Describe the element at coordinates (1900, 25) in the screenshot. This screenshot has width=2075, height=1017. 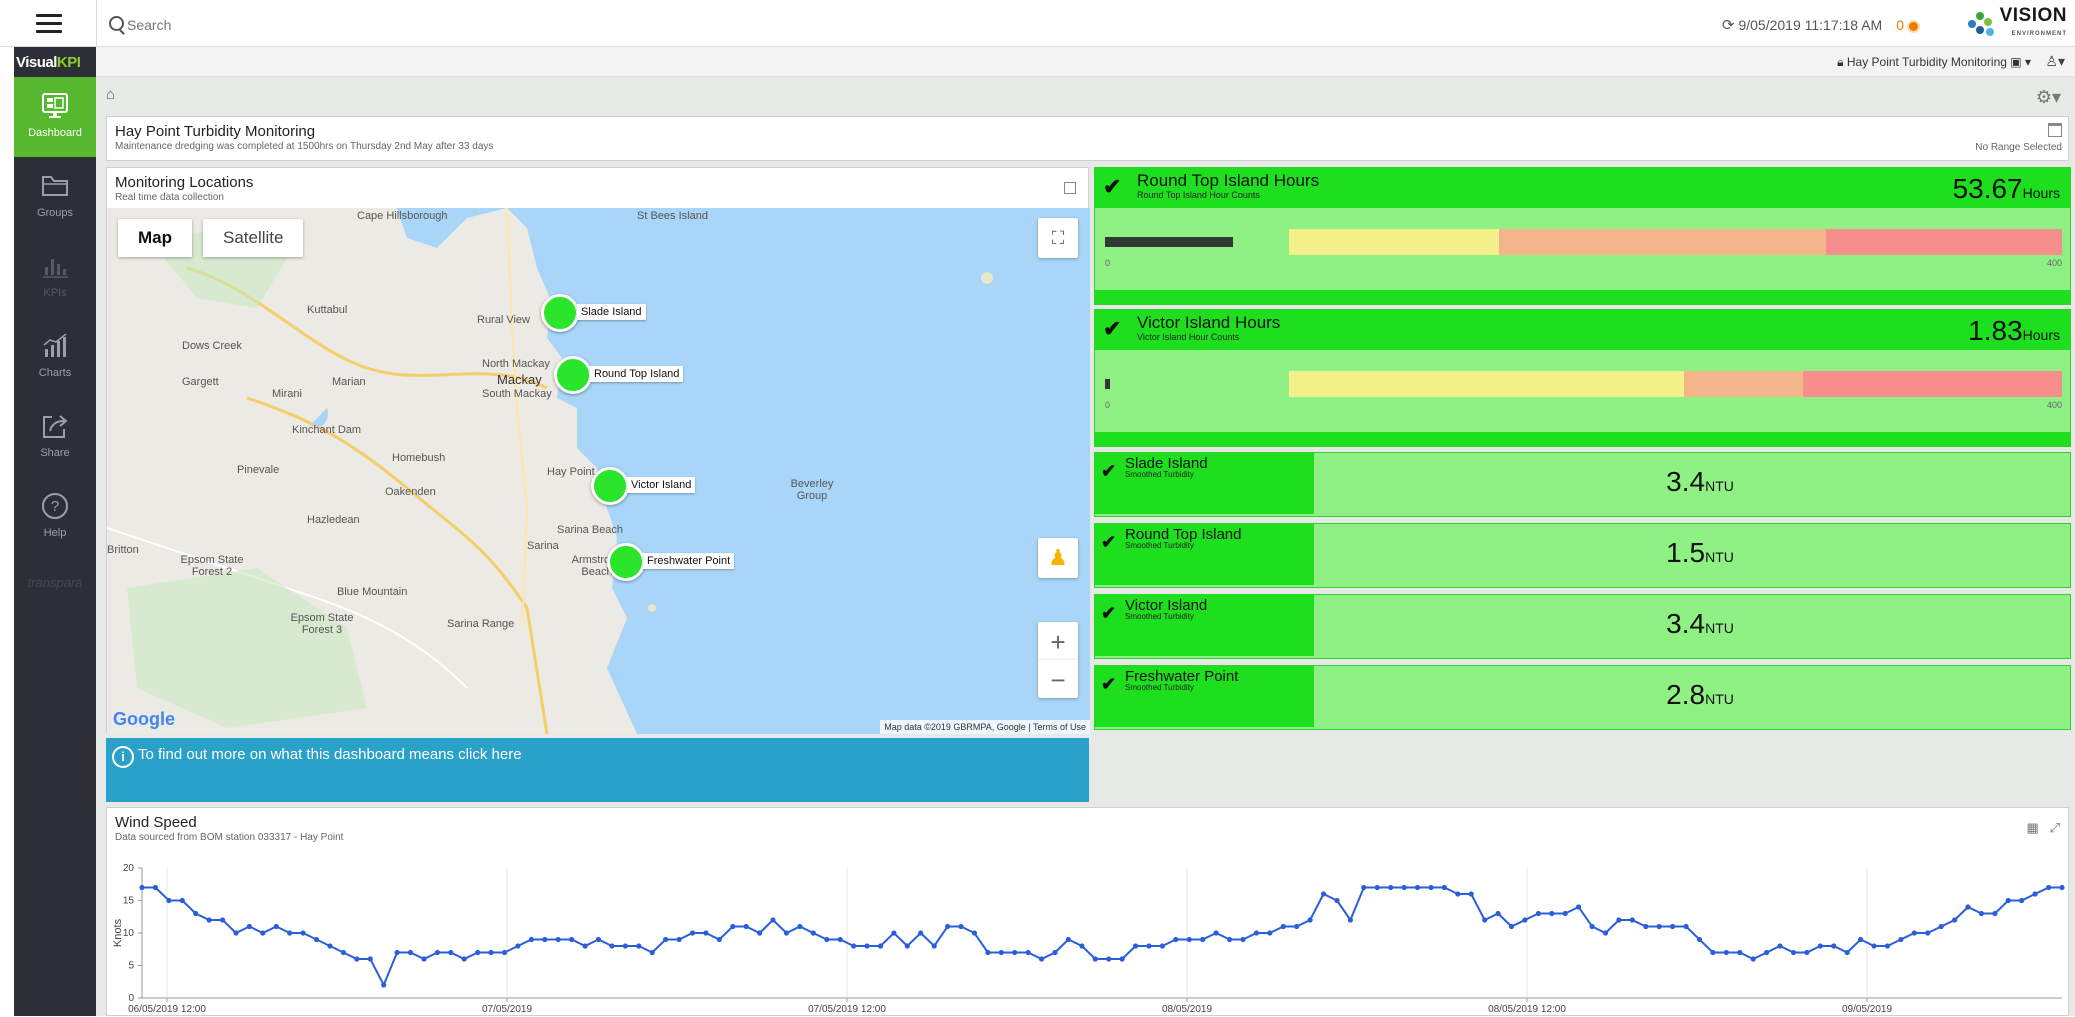
I see `alarm-count: 0` at that location.